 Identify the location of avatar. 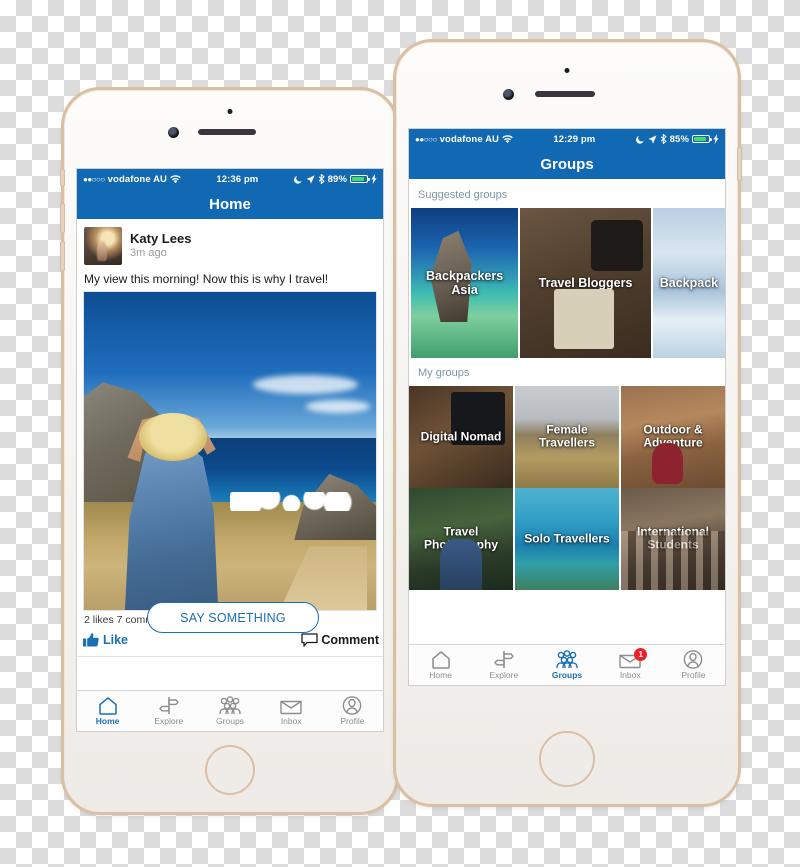
(103, 246).